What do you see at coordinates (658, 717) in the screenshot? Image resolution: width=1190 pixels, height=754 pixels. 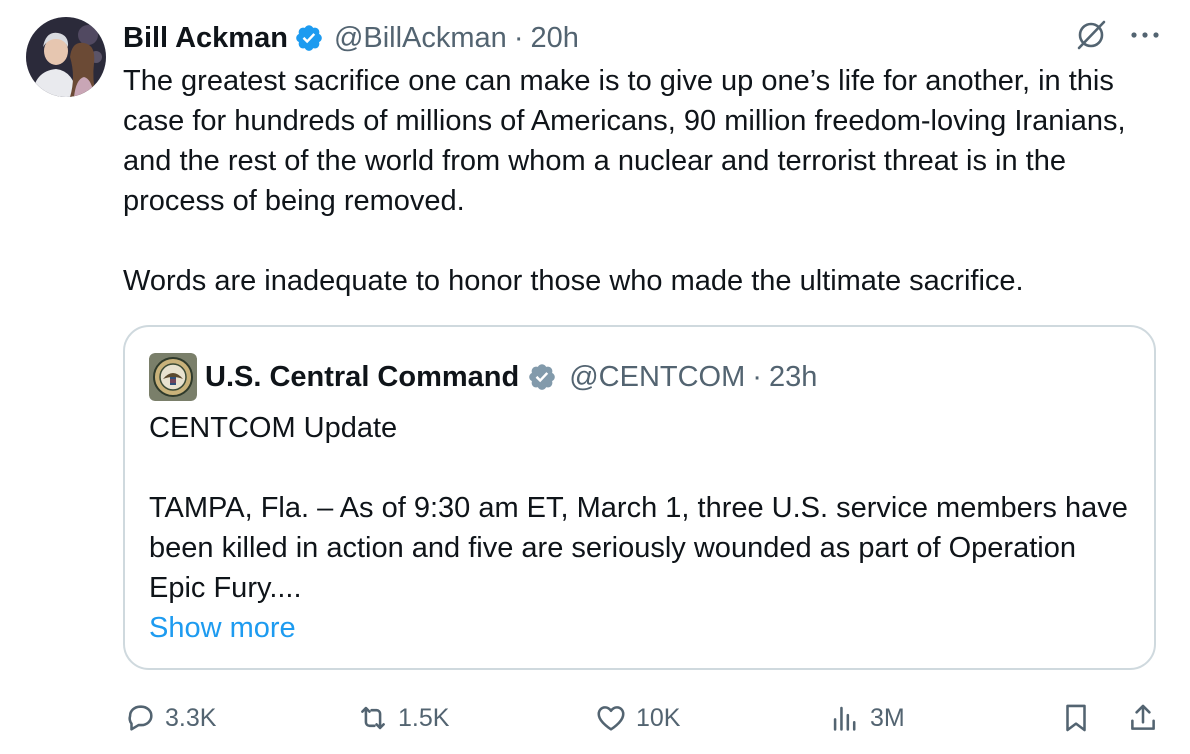 I see `like-count: 10K` at bounding box center [658, 717].